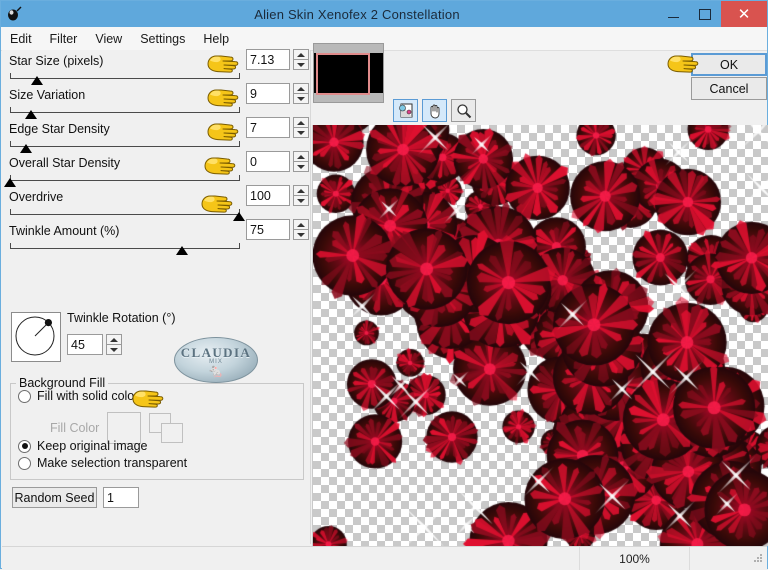 This screenshot has width=768, height=570. I want to click on spin-down-star-size, so click(301, 64).